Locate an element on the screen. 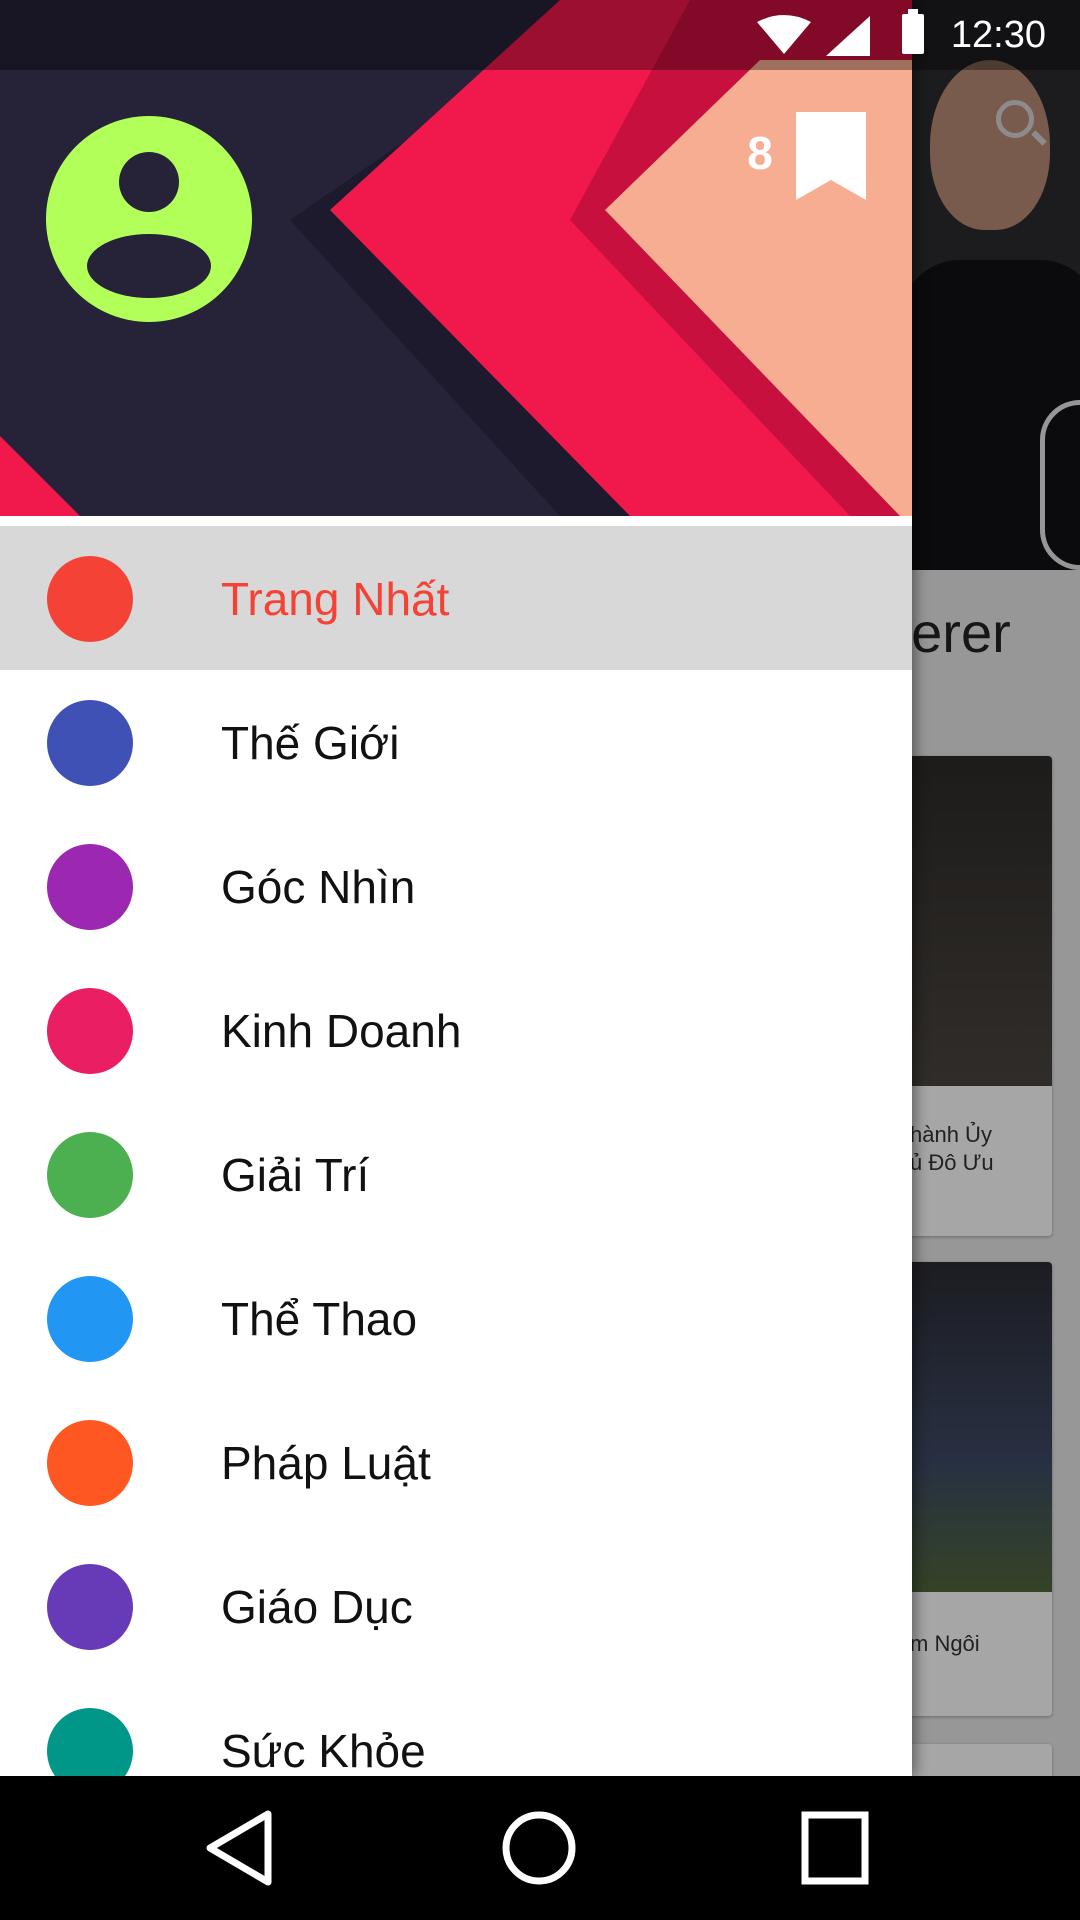 The width and height of the screenshot is (1080, 1920). drawer-menu-item: Trang Nhất is located at coordinates (456, 598).